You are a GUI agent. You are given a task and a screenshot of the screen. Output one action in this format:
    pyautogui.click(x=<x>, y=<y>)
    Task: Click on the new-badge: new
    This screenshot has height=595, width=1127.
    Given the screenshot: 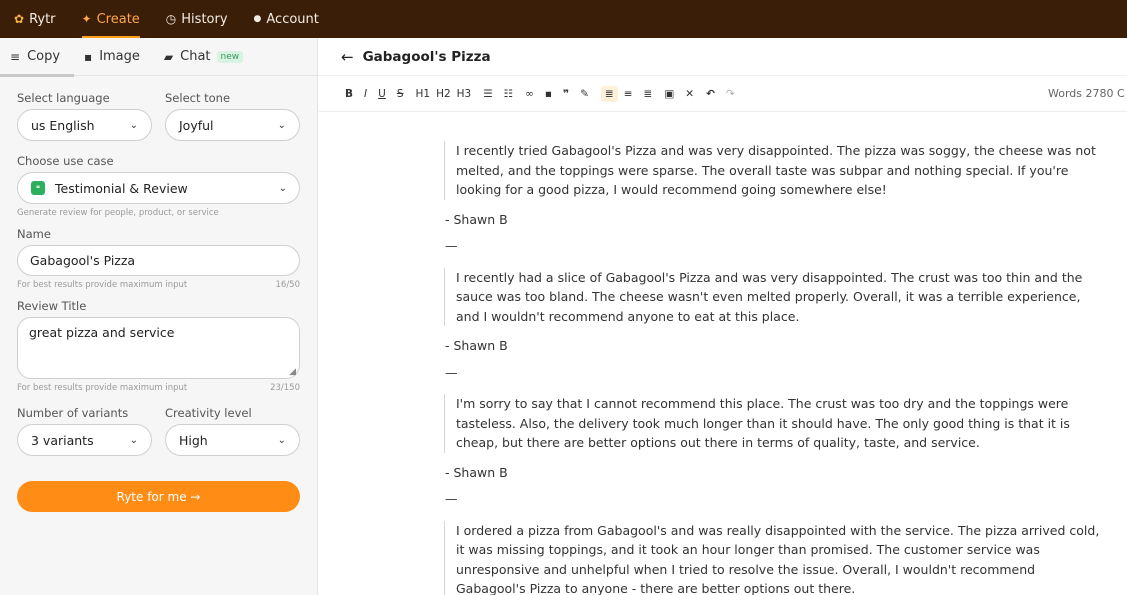 What is the action you would take?
    pyautogui.click(x=230, y=56)
    